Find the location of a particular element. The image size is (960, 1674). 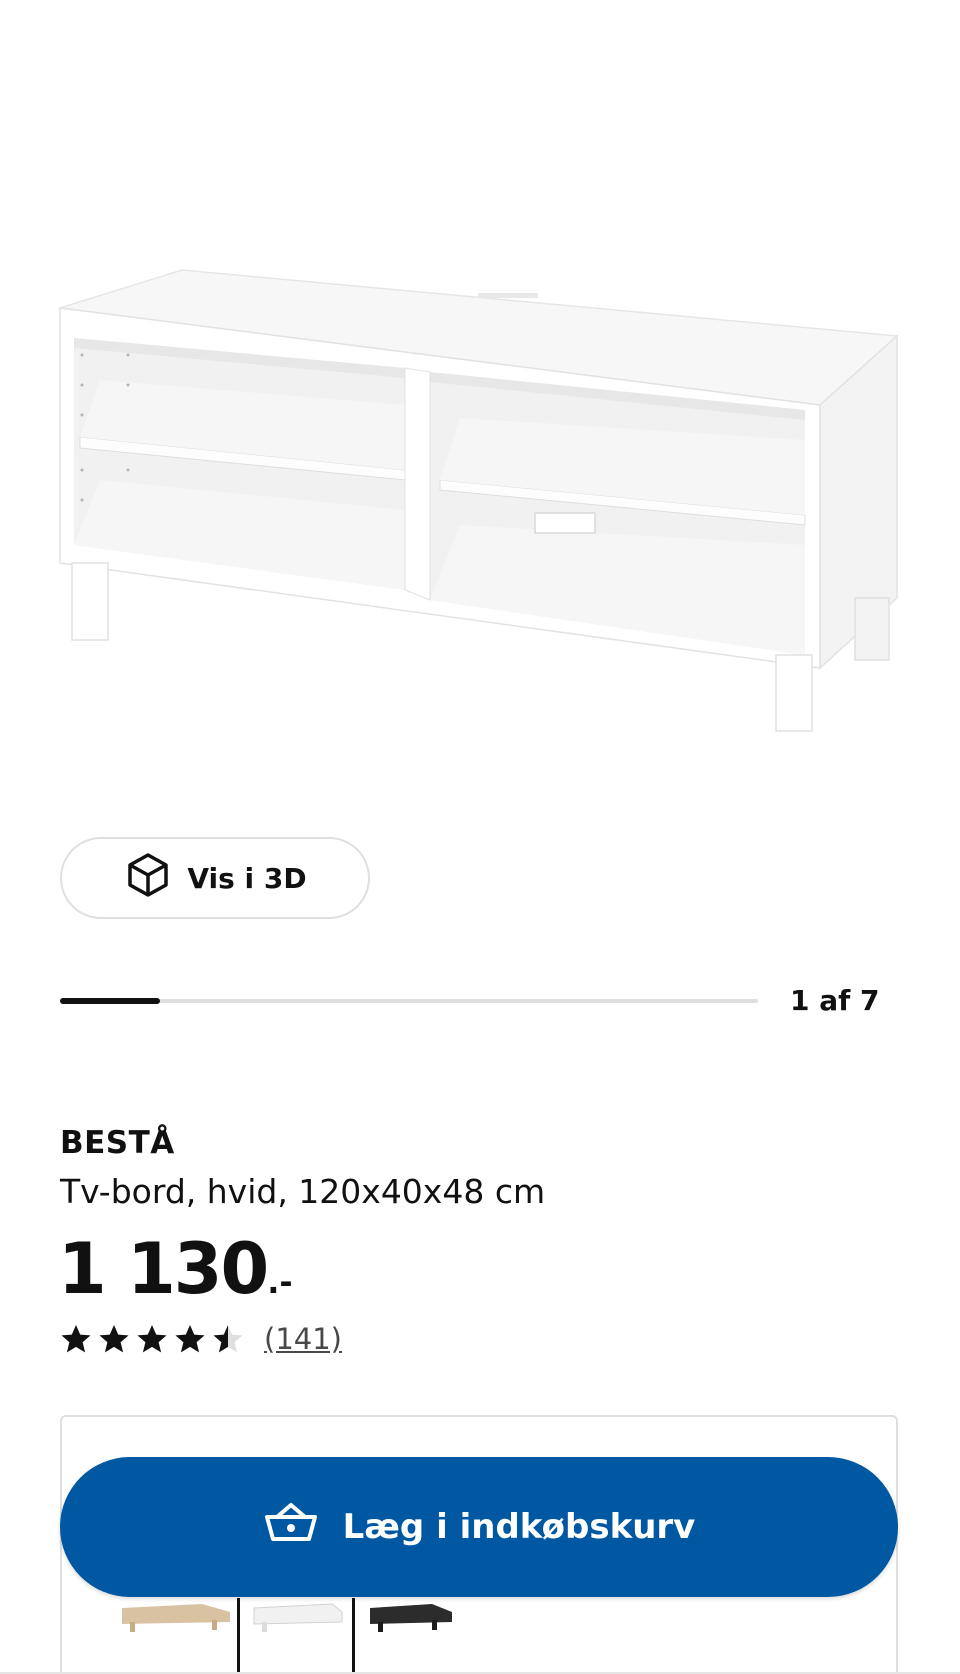

half-star-icon is located at coordinates (228, 1339).